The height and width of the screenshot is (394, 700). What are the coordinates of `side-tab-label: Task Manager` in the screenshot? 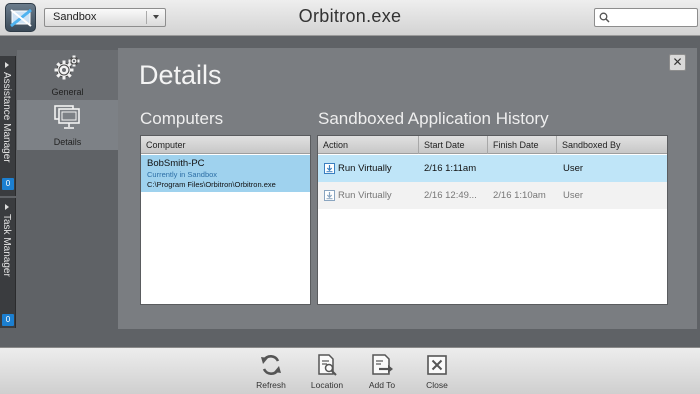 It's located at (6, 245).